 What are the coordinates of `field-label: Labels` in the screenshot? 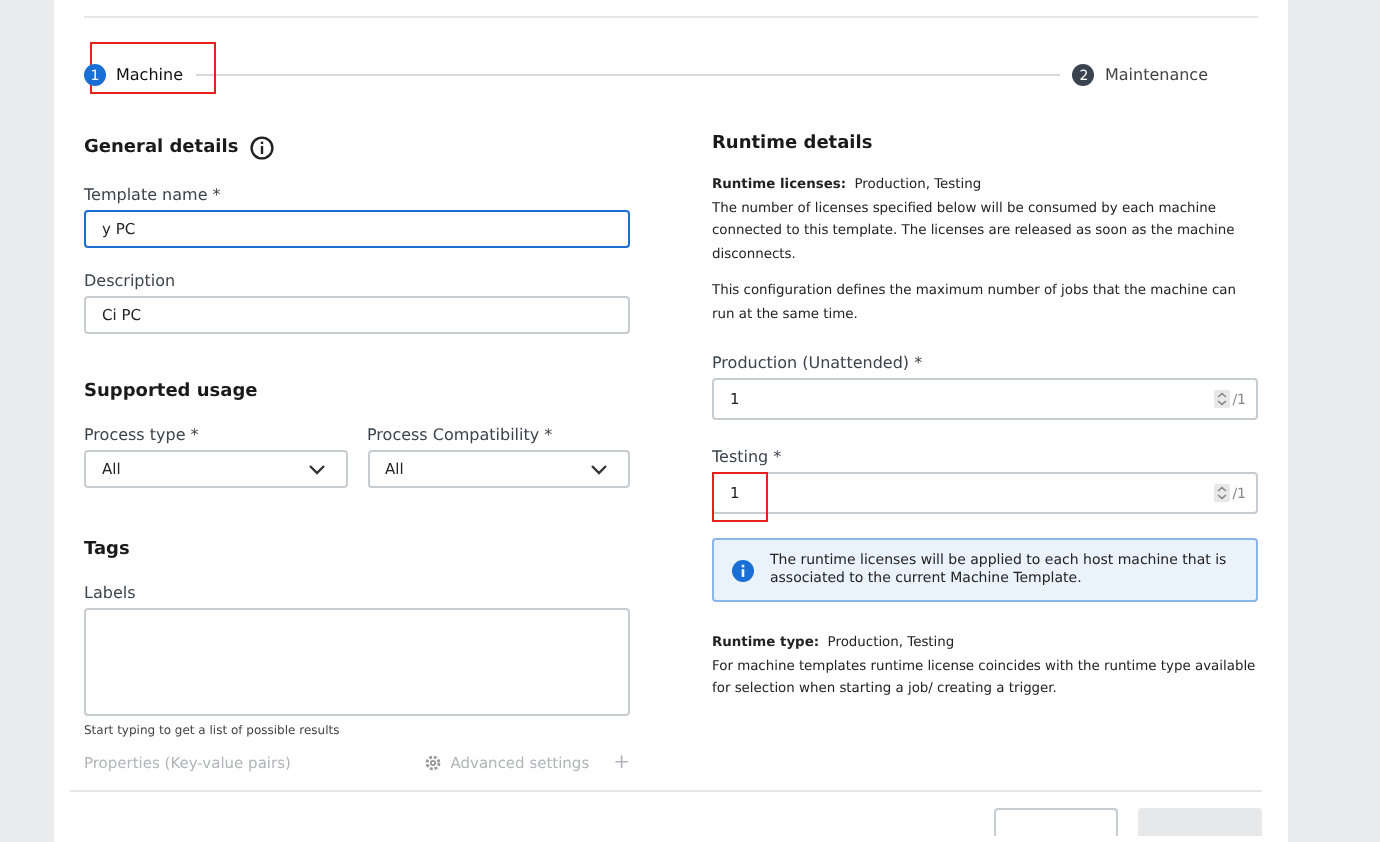 It's located at (111, 593).